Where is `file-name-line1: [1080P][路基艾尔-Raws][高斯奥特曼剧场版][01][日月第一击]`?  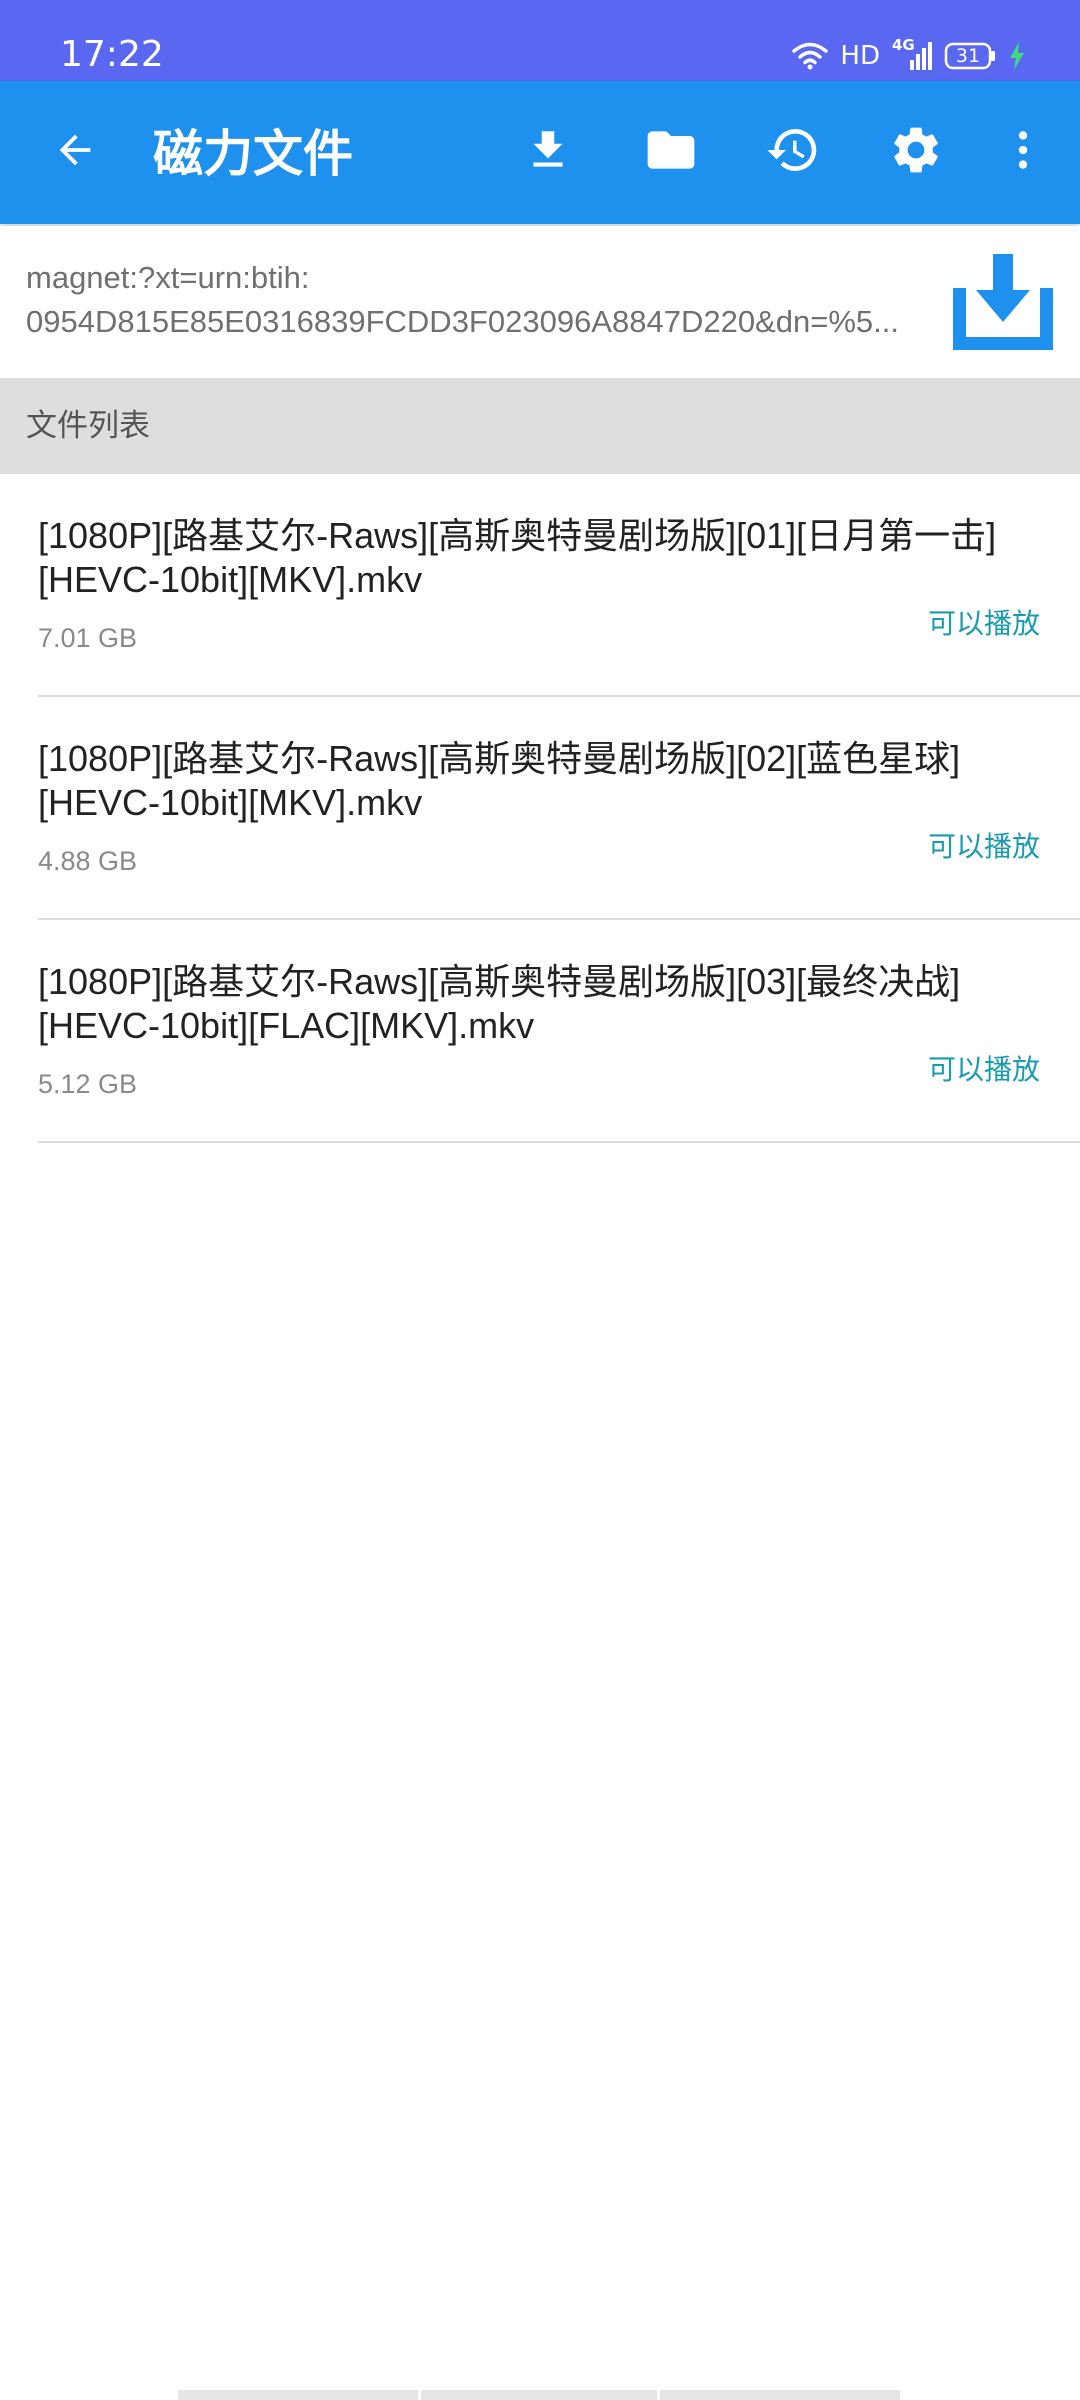 file-name-line1: [1080P][路基艾尔-Raws][高斯奥特曼剧场版][01][日月第一击] is located at coordinates (517, 535).